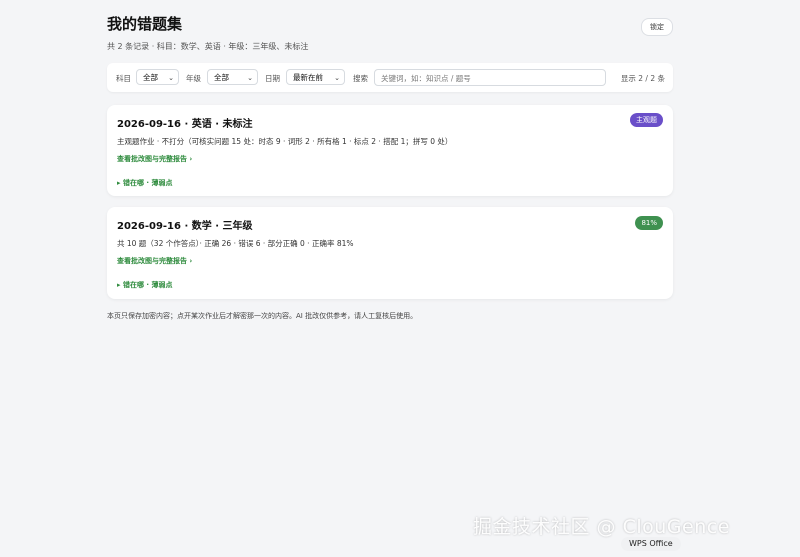 This screenshot has height=557, width=800. I want to click on watermark: 掘金技术社区 @ ClouGence, so click(601, 527).